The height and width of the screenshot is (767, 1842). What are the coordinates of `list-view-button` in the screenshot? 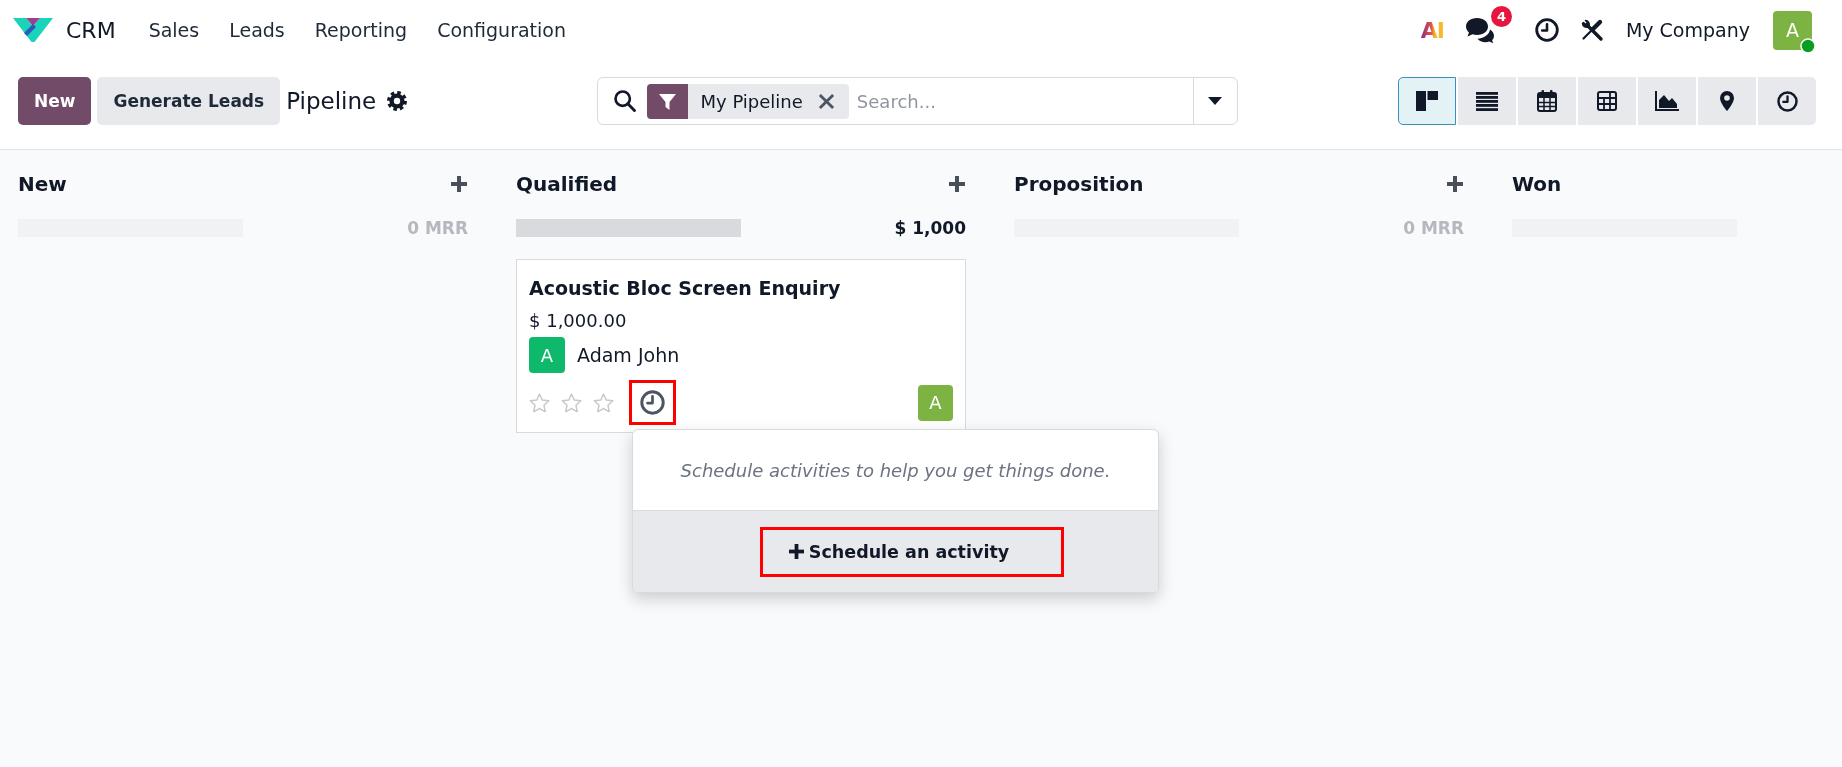 It's located at (1487, 101).